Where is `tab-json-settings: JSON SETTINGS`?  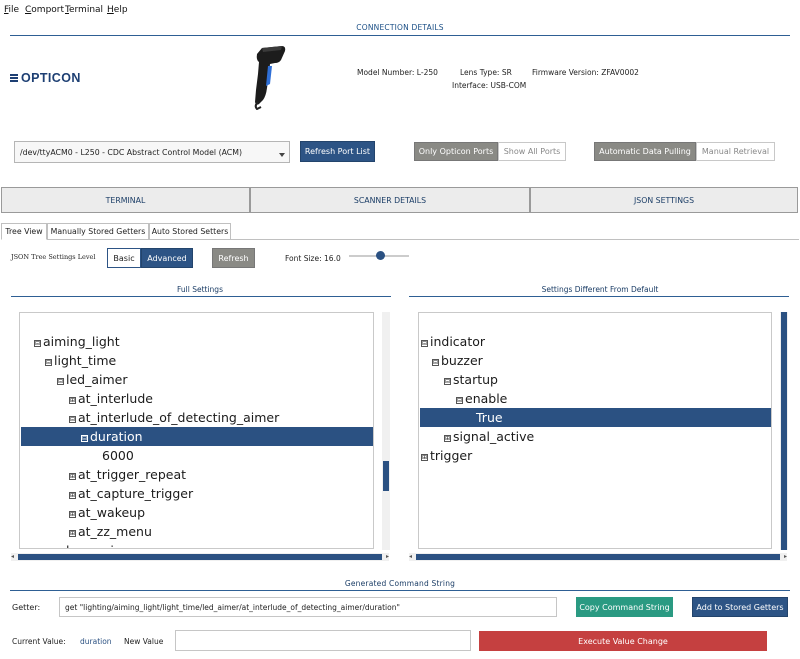
tab-json-settings: JSON SETTINGS is located at coordinates (664, 200).